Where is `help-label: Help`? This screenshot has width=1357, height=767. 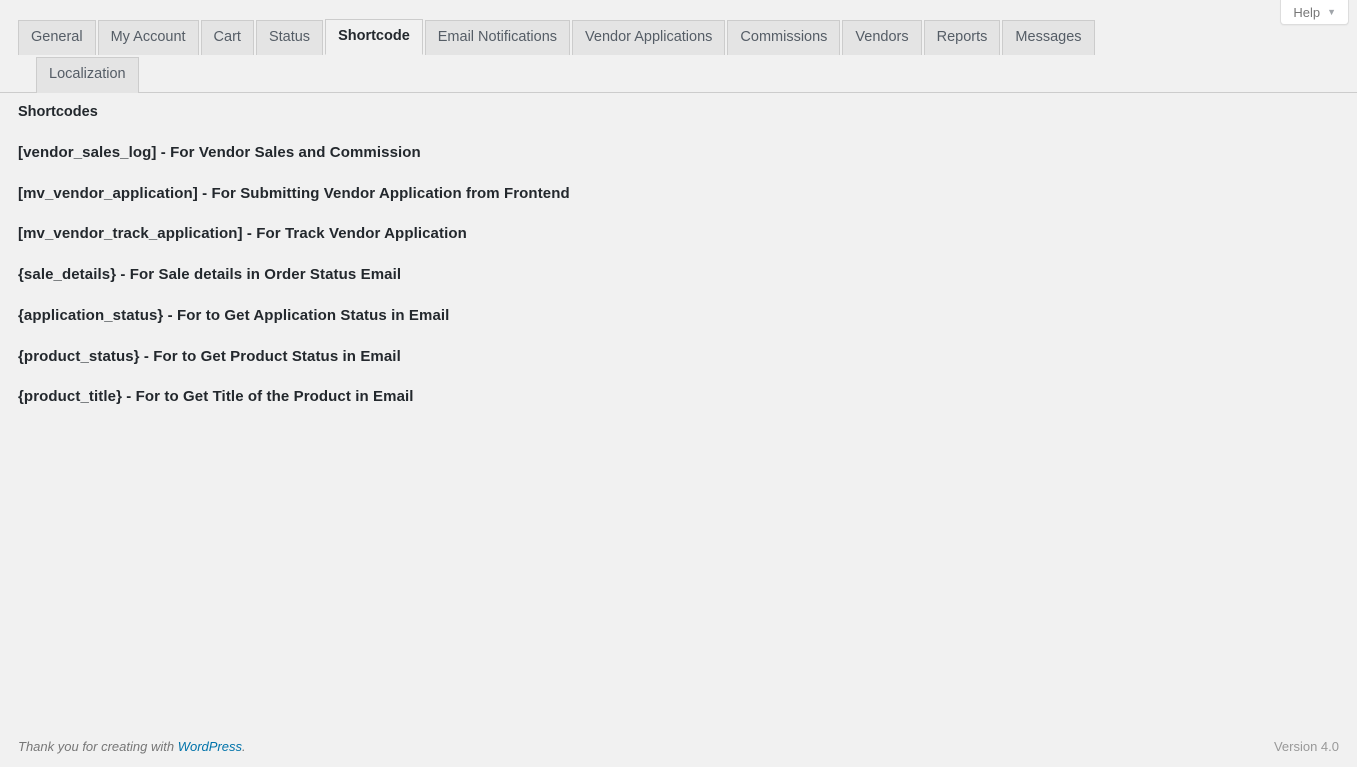
help-label: Help is located at coordinates (1307, 12).